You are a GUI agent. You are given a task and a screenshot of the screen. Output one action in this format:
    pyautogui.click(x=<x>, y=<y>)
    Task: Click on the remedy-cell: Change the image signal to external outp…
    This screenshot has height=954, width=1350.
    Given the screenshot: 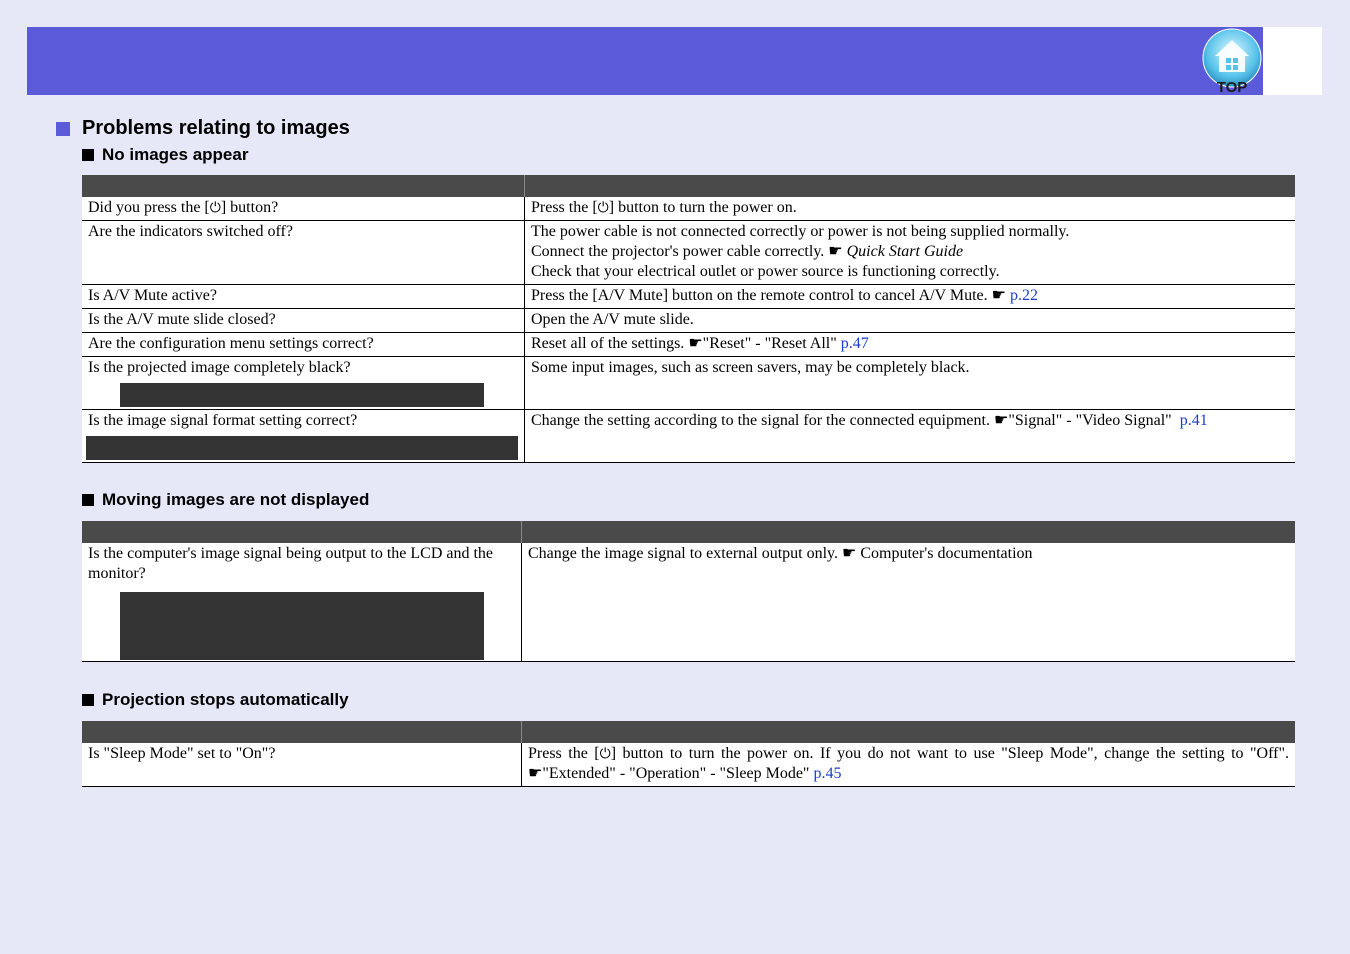 What is the action you would take?
    pyautogui.click(x=908, y=602)
    